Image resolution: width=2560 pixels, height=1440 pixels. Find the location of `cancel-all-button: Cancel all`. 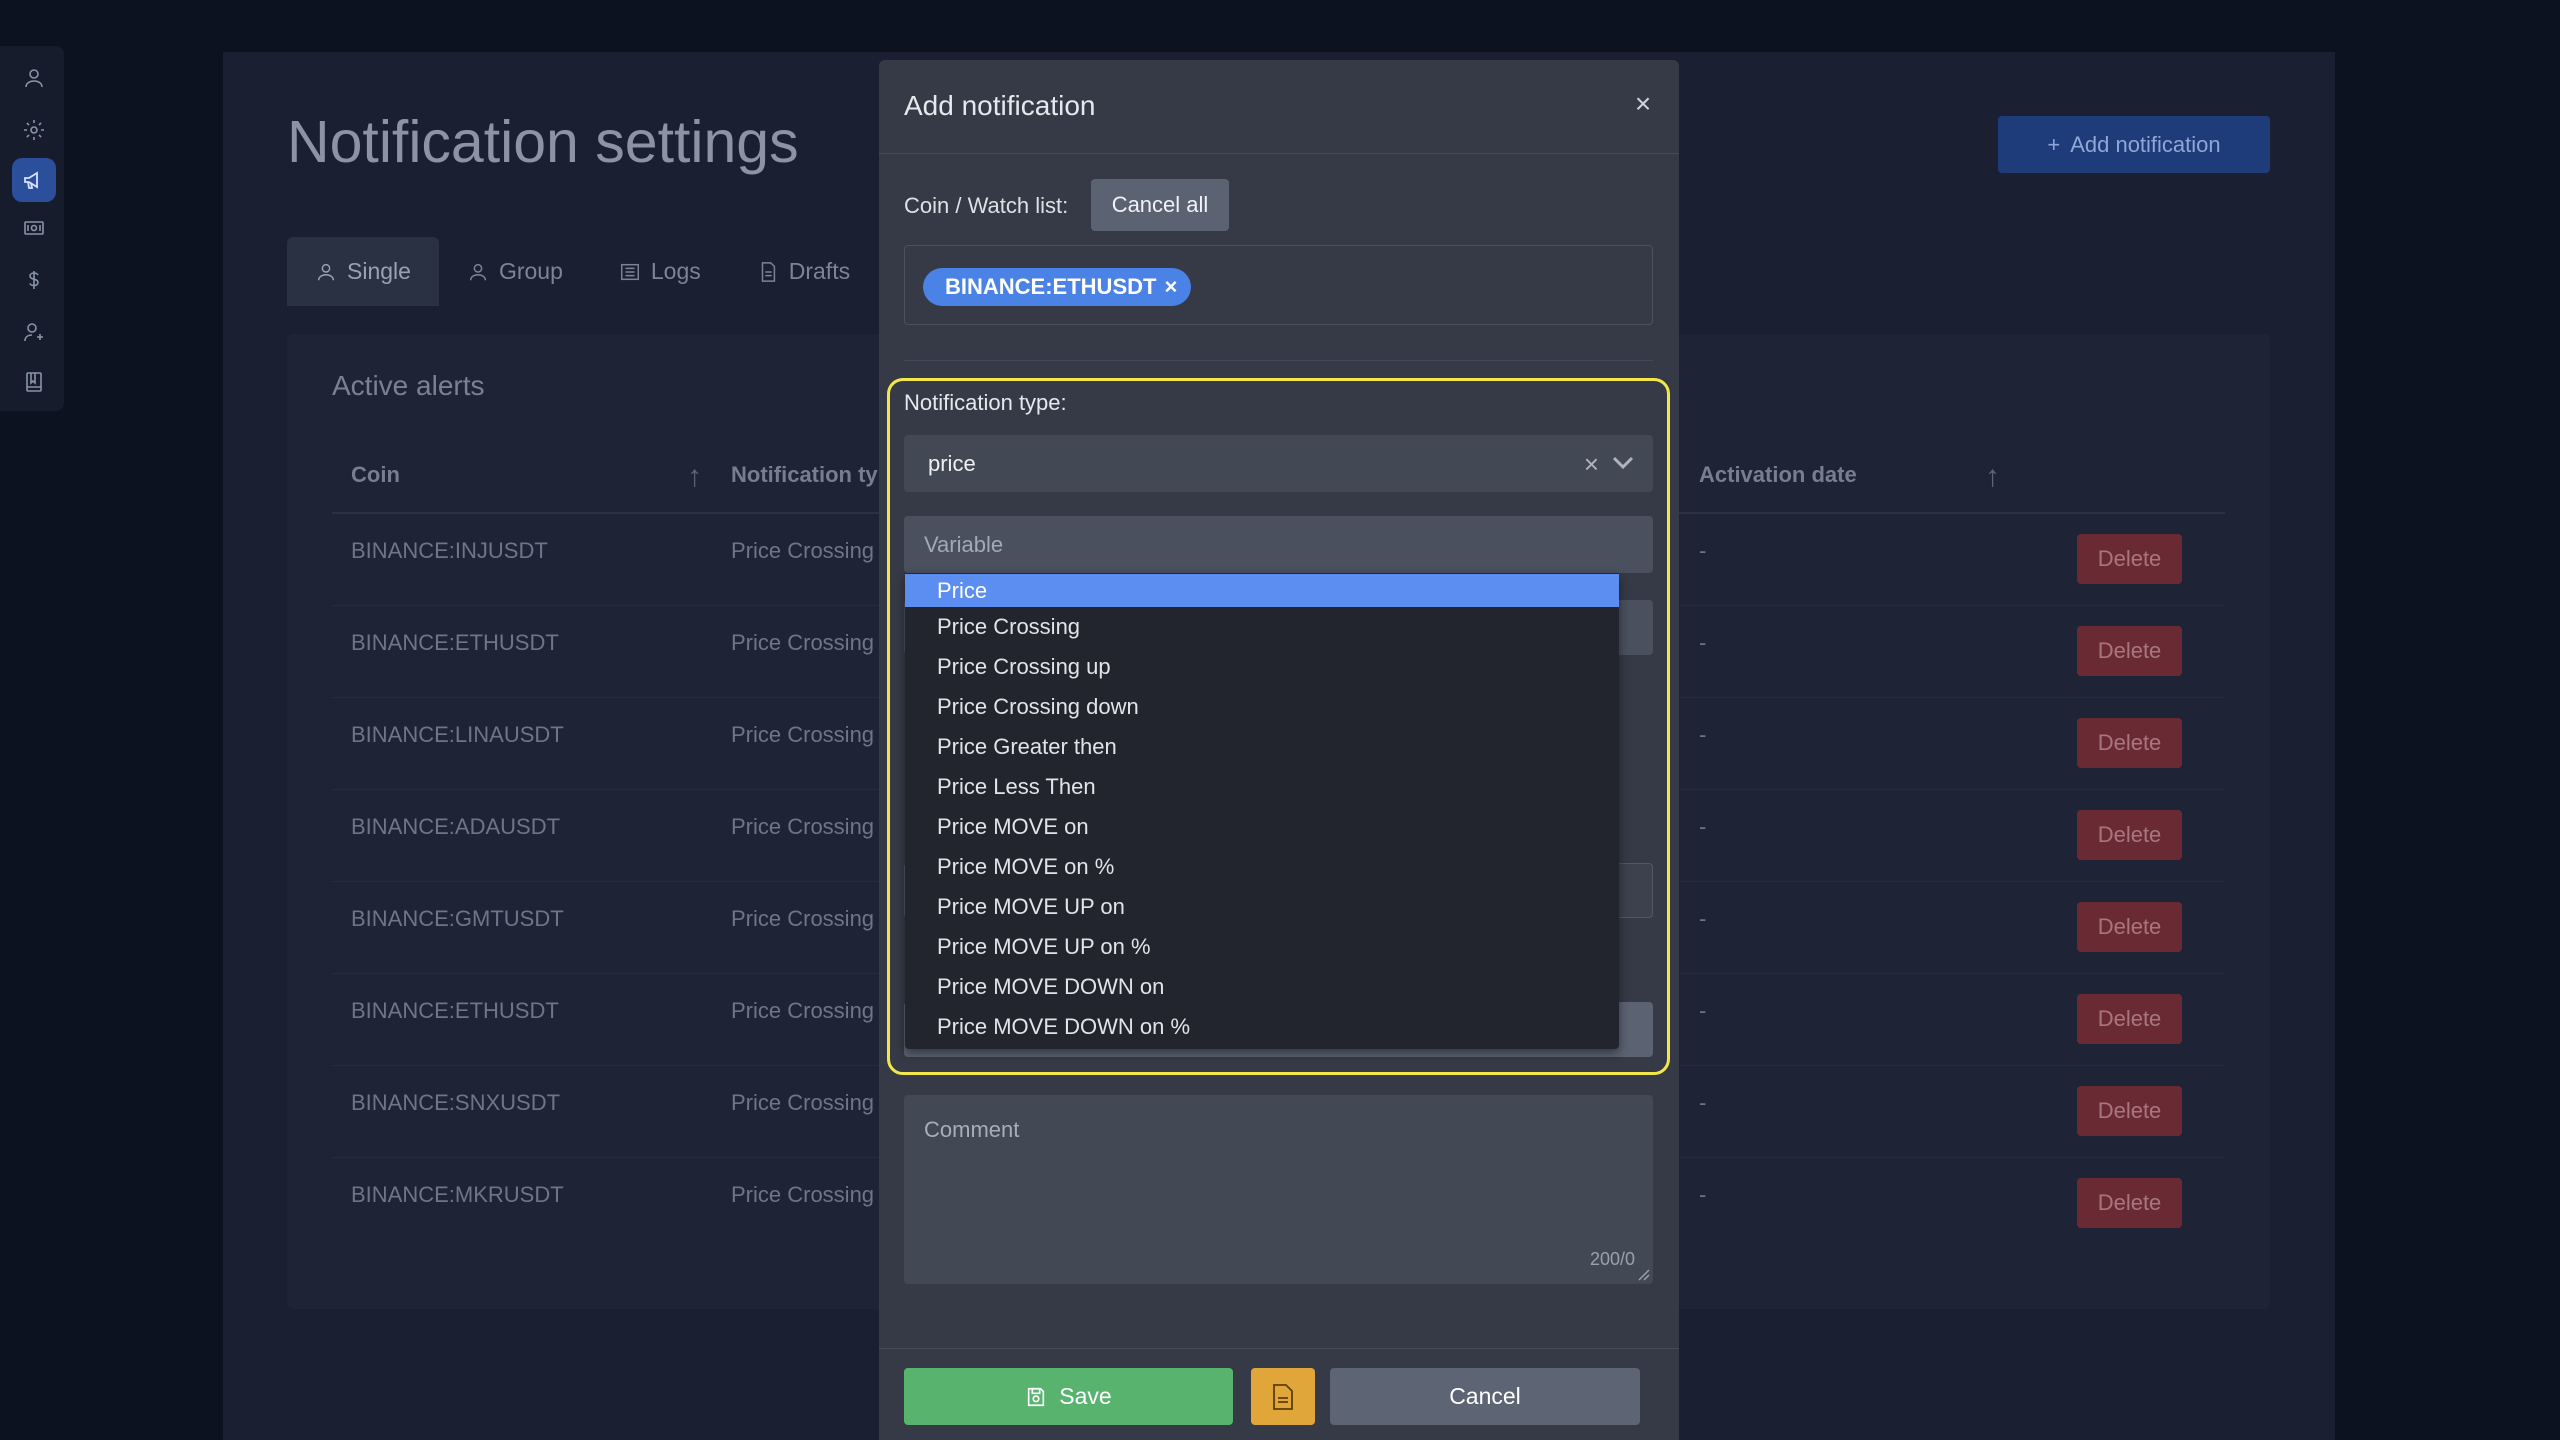

cancel-all-button: Cancel all is located at coordinates (1160, 205).